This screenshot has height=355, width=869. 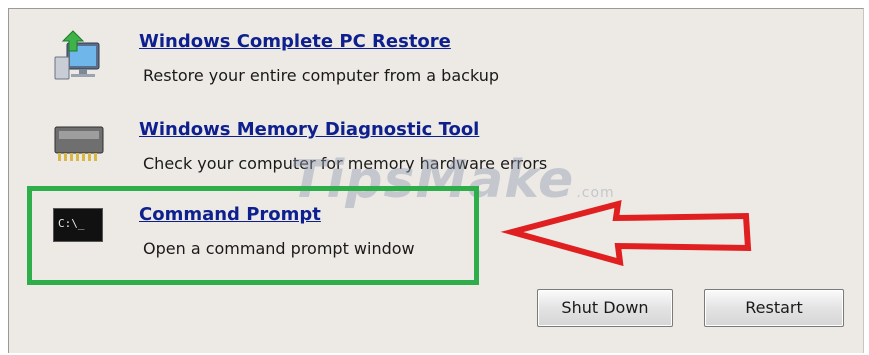 I want to click on shut-down-button: Shut Down, so click(x=605, y=308).